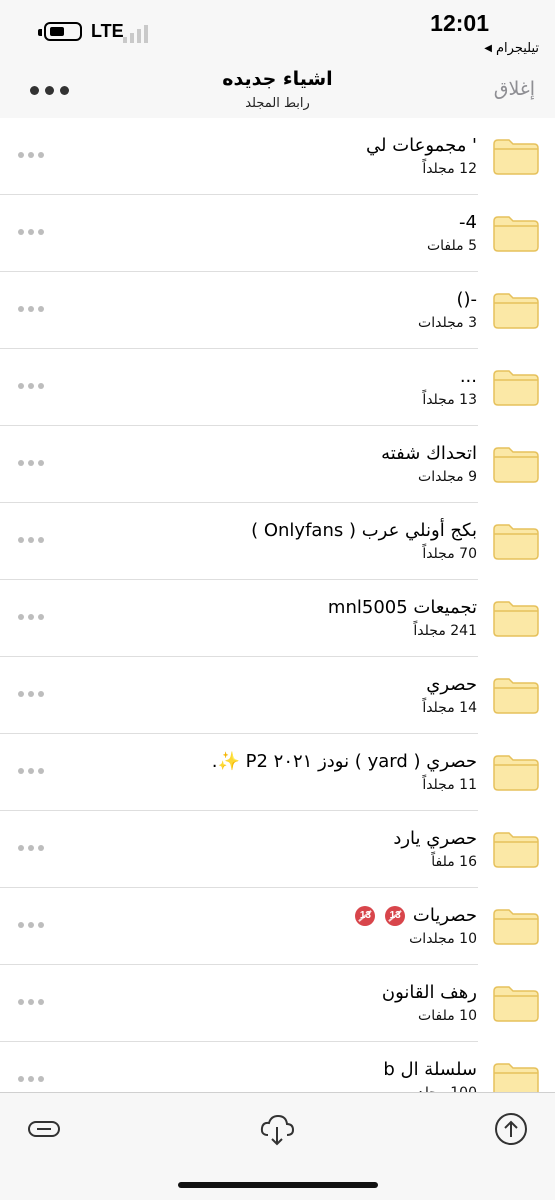 The image size is (555, 1200). Describe the element at coordinates (278, 1185) in the screenshot. I see `home-indicator` at that location.